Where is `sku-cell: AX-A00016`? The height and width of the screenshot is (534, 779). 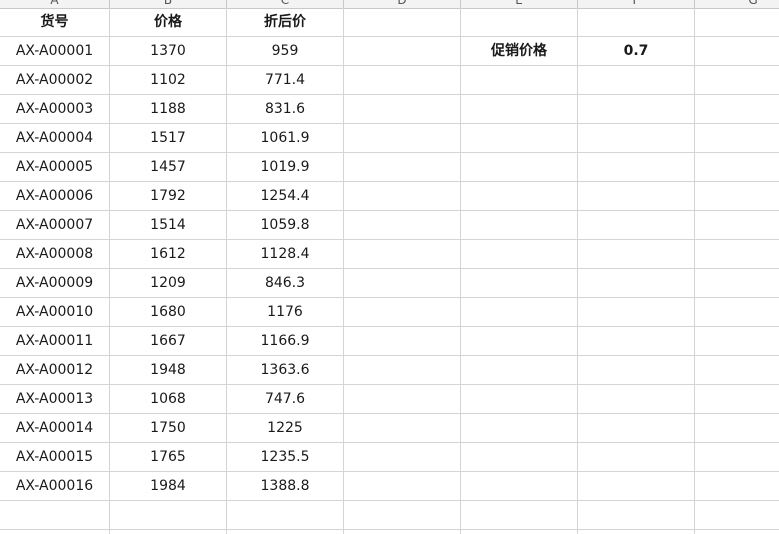
sku-cell: AX-A00016 is located at coordinates (55, 486).